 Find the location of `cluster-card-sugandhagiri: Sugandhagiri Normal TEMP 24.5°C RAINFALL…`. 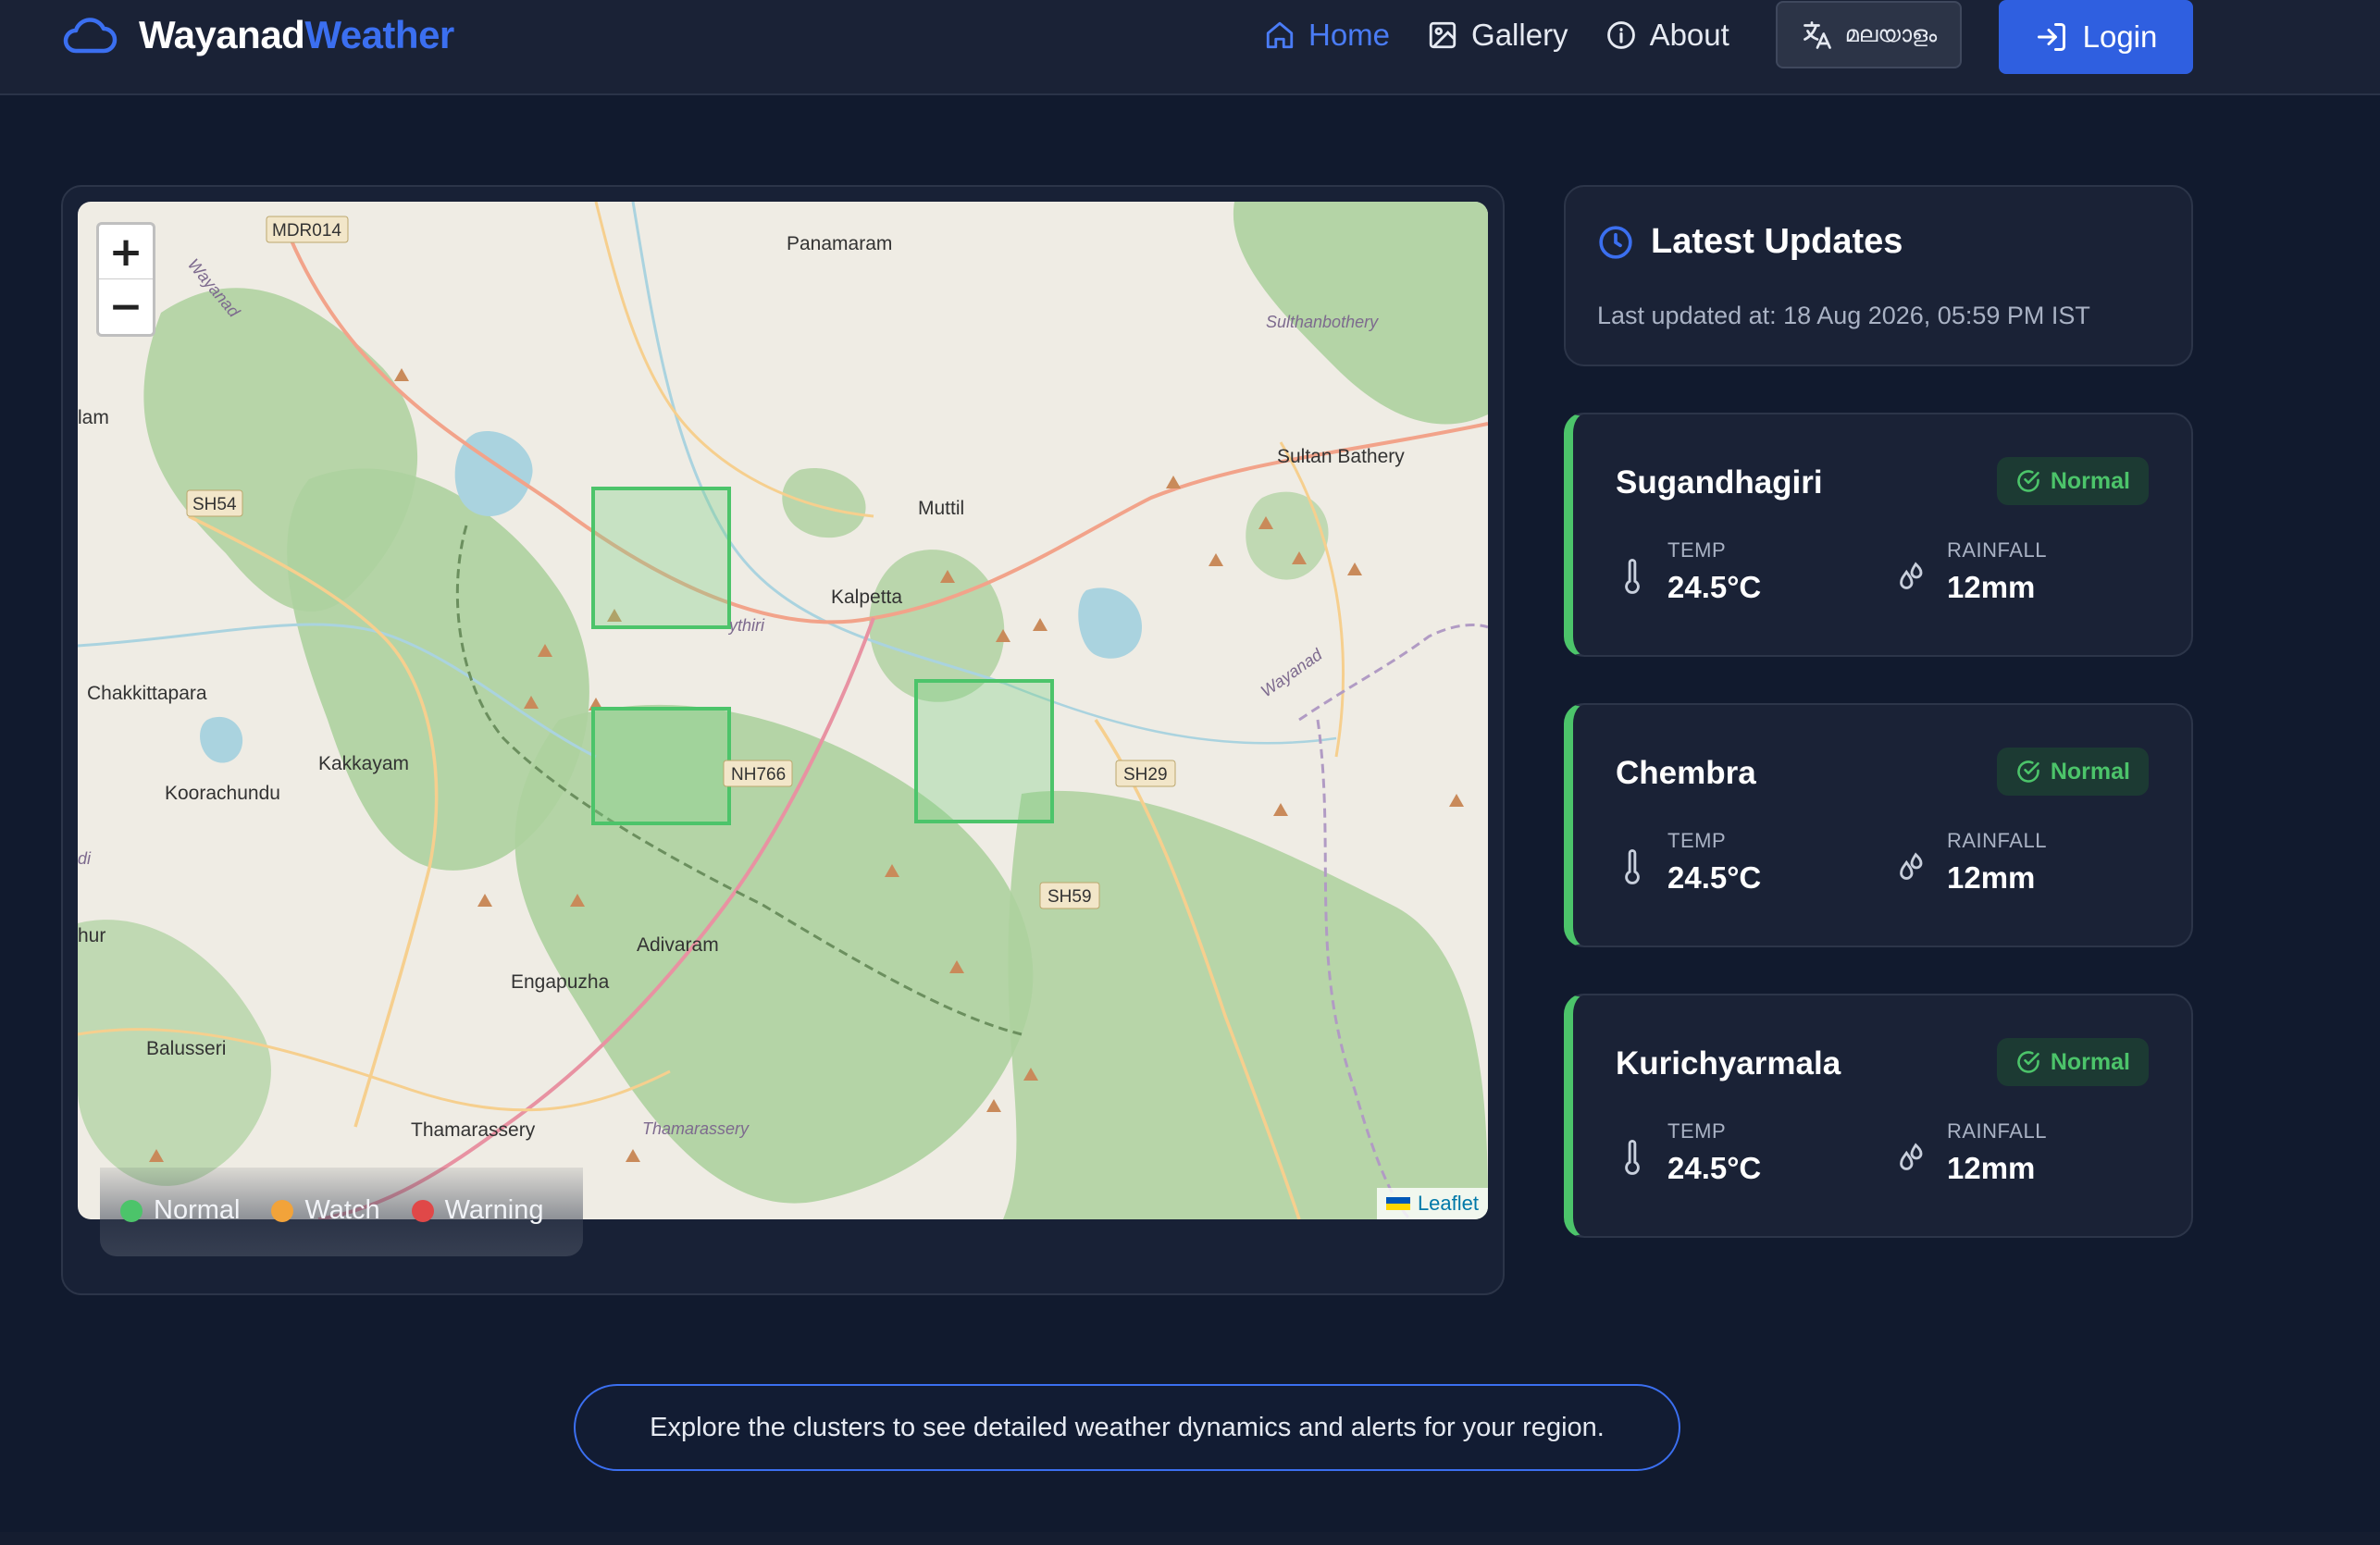

cluster-card-sugandhagiri: Sugandhagiri Normal TEMP 24.5°C RAINFALL… is located at coordinates (1878, 535).